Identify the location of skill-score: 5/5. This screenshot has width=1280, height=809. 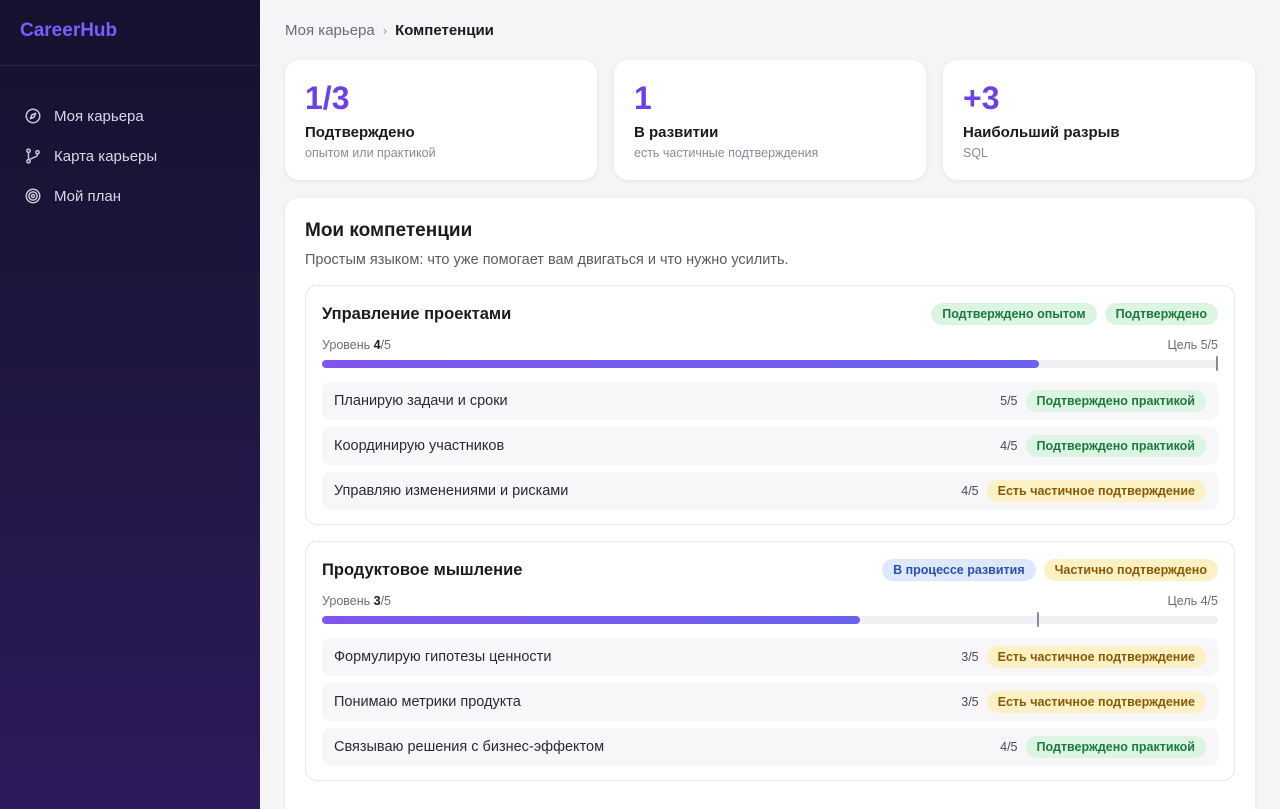
(1009, 401).